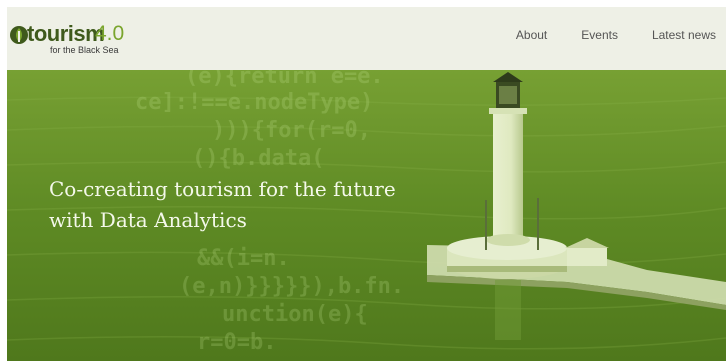 The height and width of the screenshot is (361, 726). What do you see at coordinates (258, 158) in the screenshot?
I see `code-fragment: (){b.data(` at bounding box center [258, 158].